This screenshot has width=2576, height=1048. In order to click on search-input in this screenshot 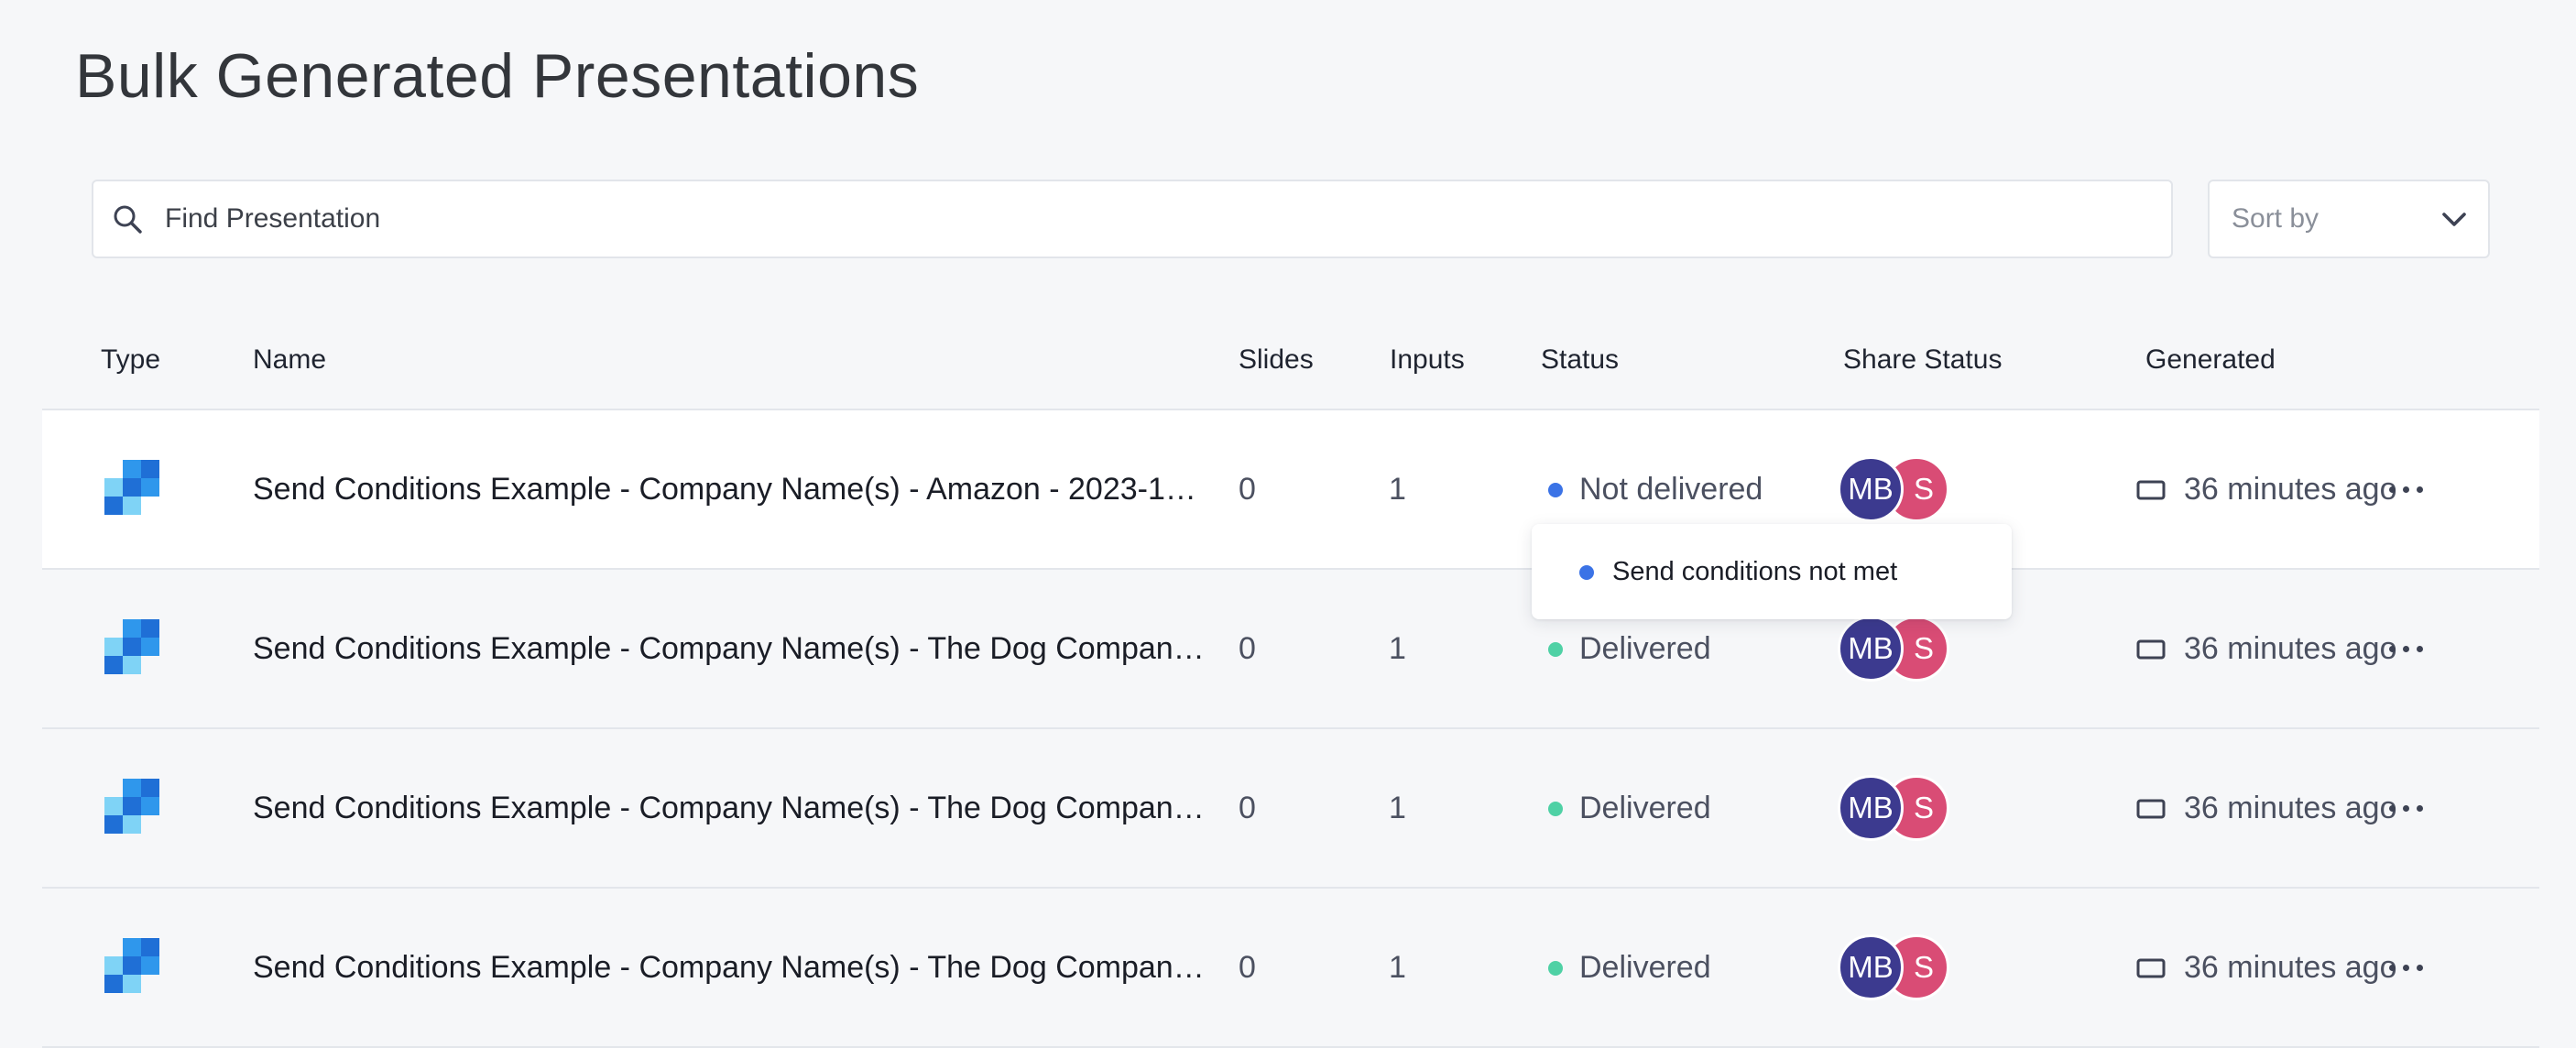, I will do `click(1127, 219)`.